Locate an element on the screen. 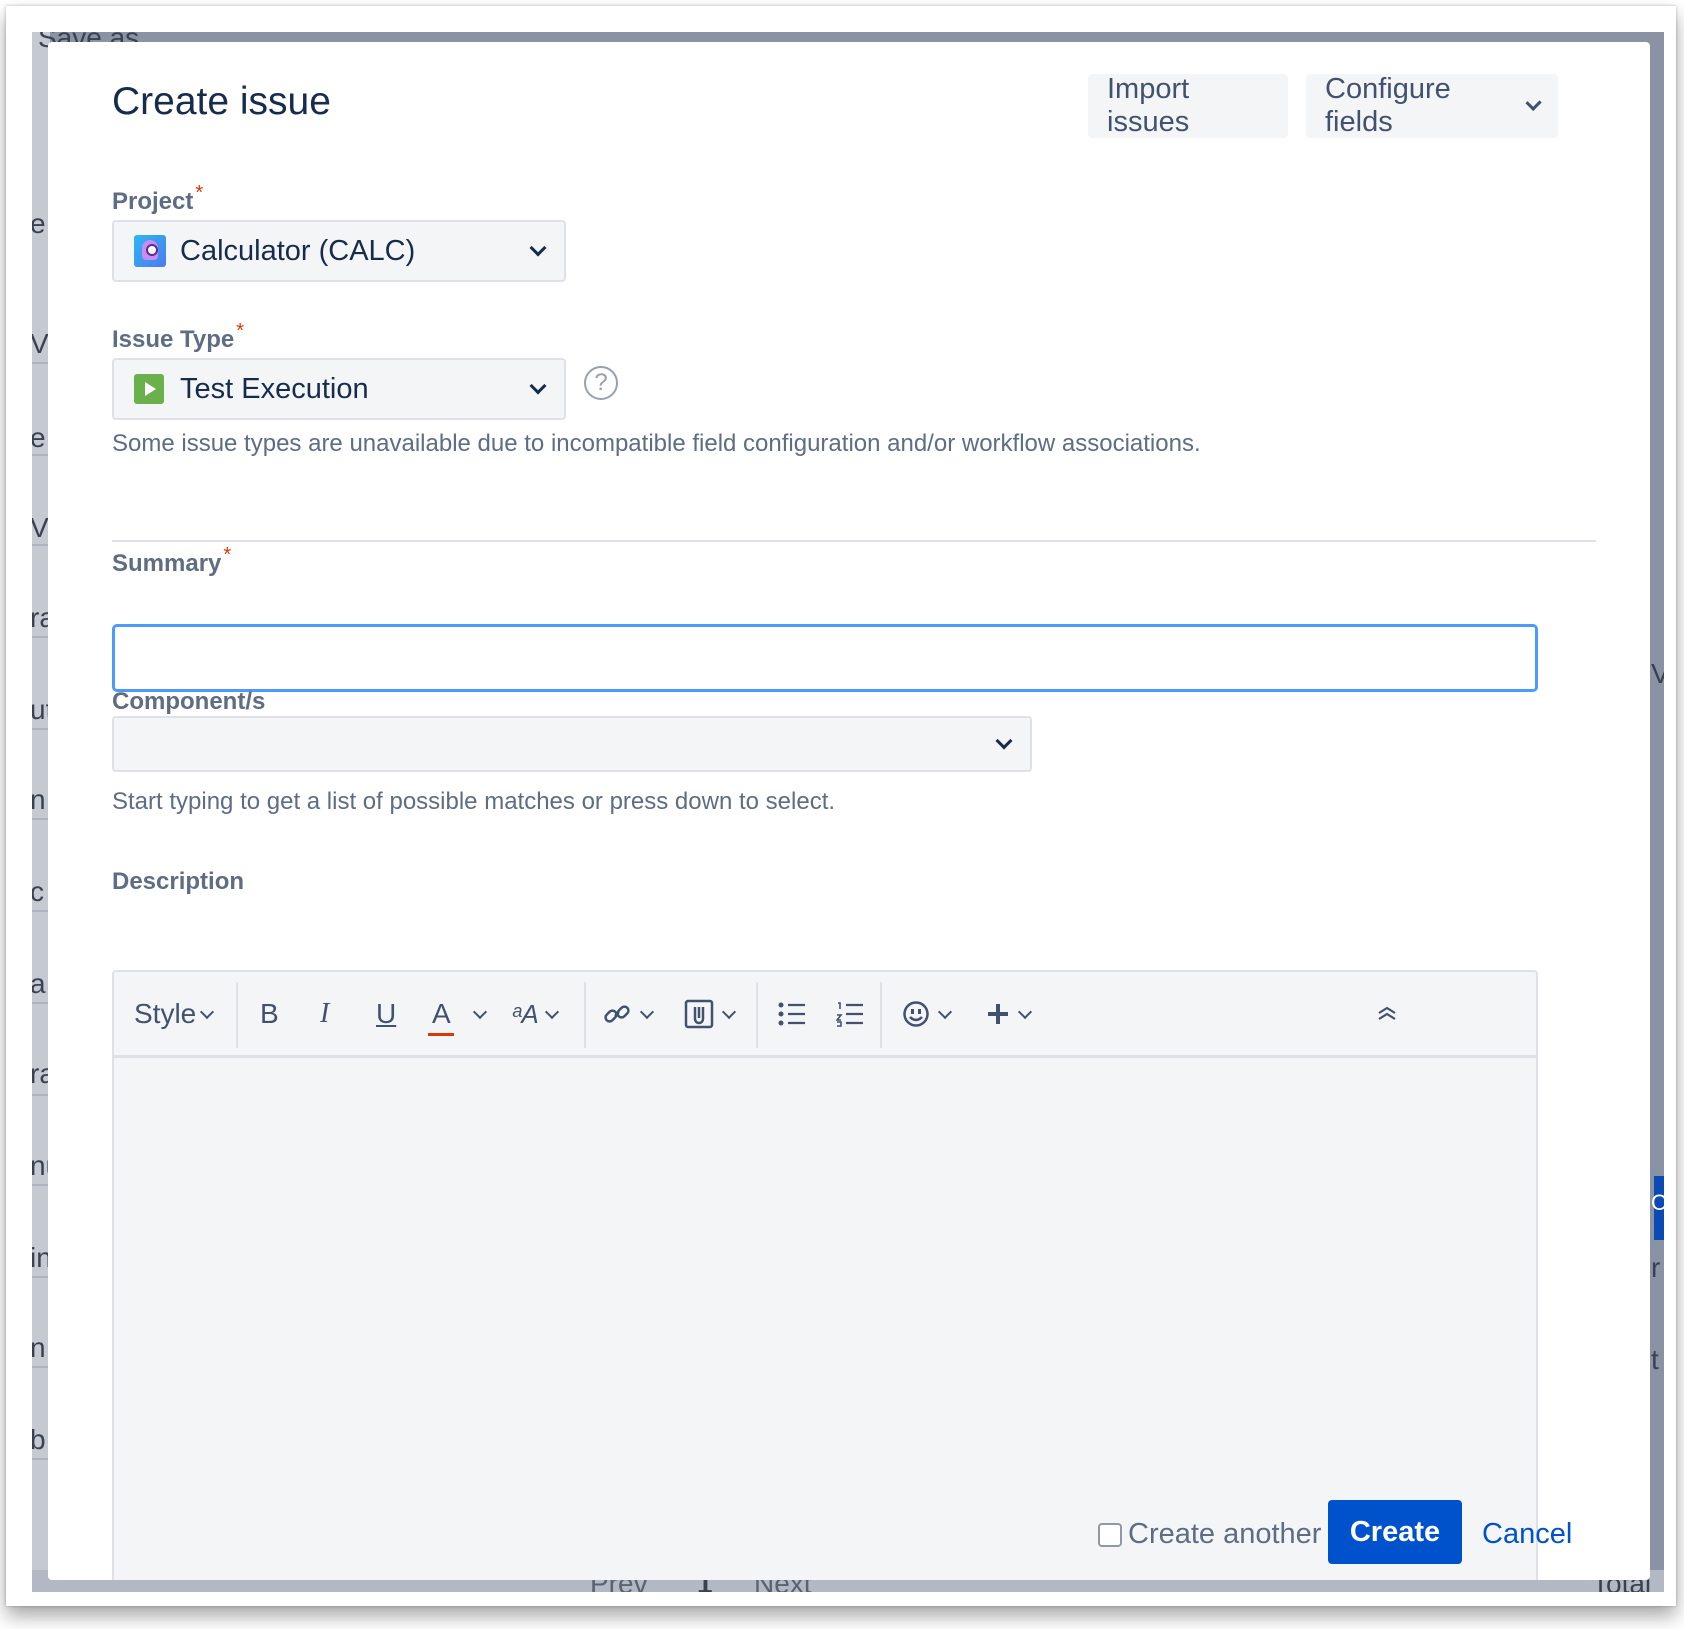 Image resolution: width=1684 pixels, height=1629 pixels. issue-type-label: Issue Type * is located at coordinates (178, 337).